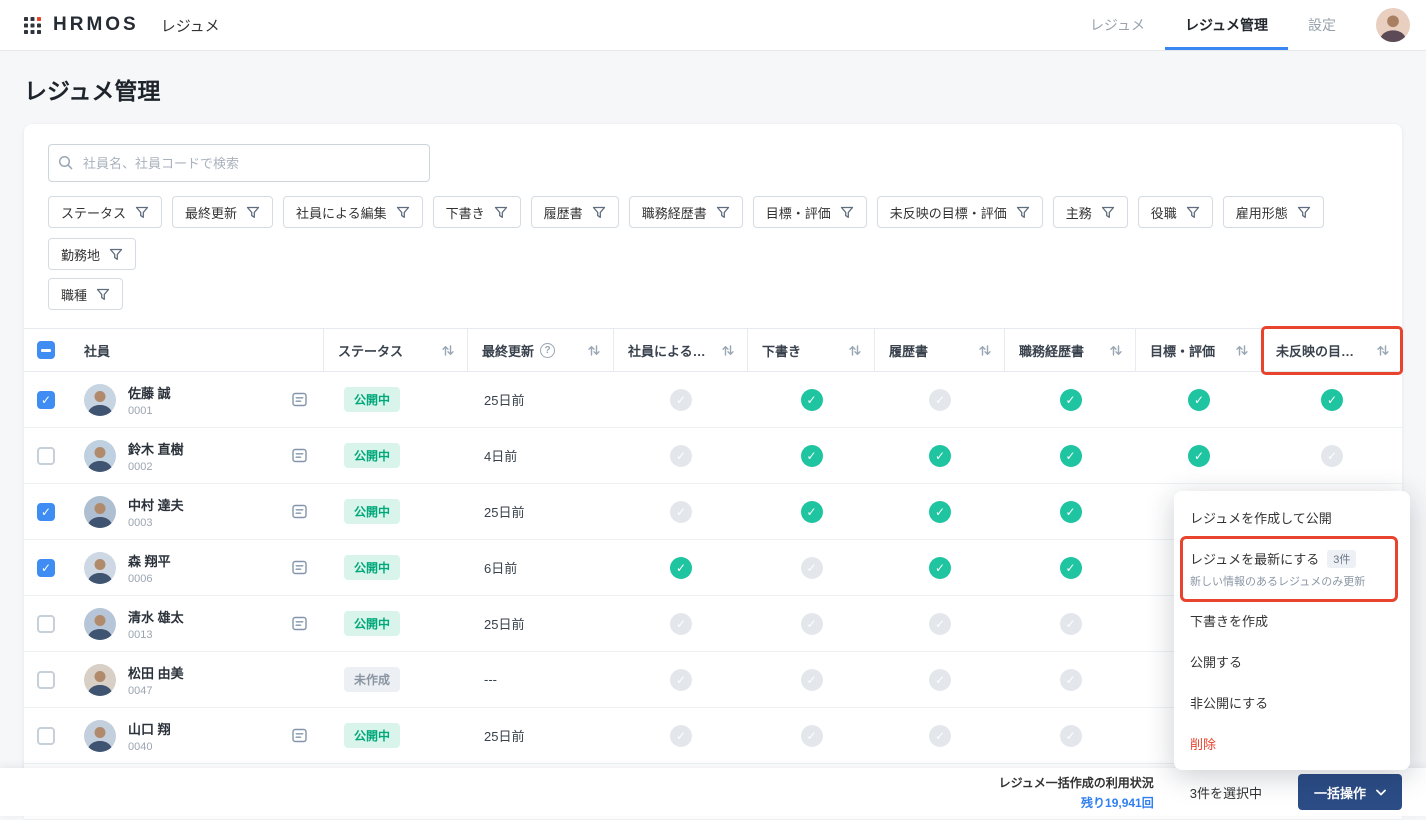 Image resolution: width=1426 pixels, height=820 pixels. What do you see at coordinates (1292, 743) in the screenshot?
I see `bulk-menu-item: 削除` at bounding box center [1292, 743].